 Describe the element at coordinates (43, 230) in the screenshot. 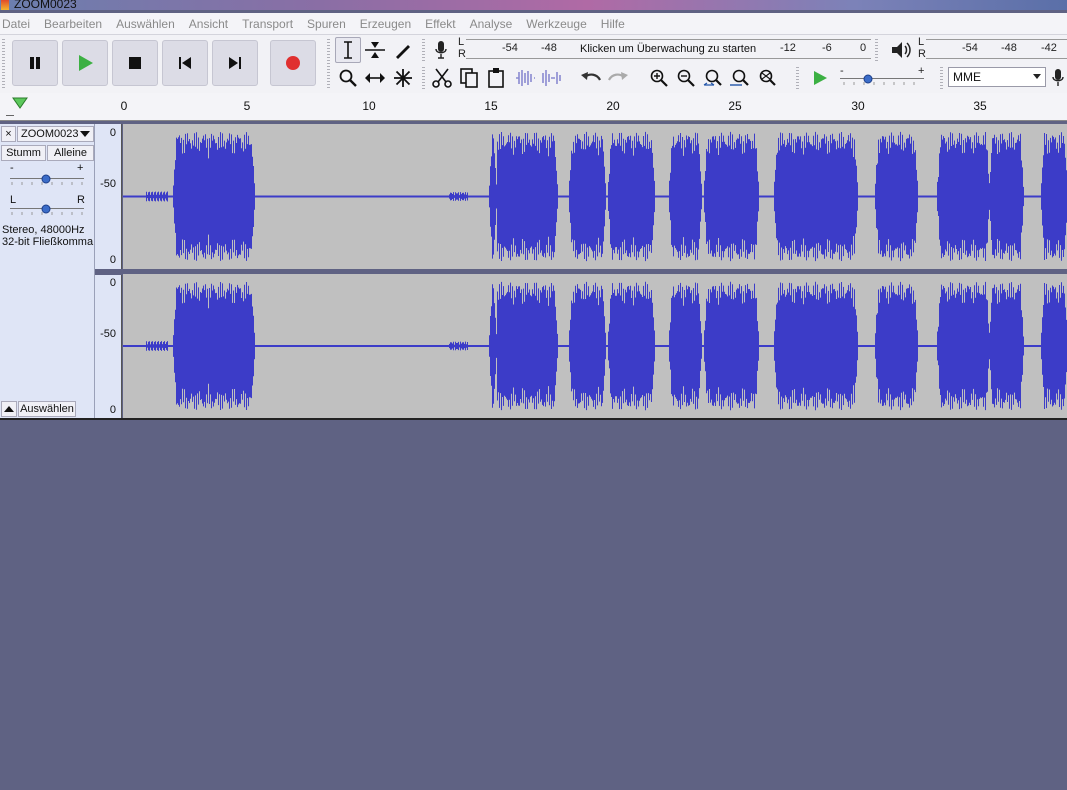

I see `track-format: Stereo, 48000Hz` at that location.